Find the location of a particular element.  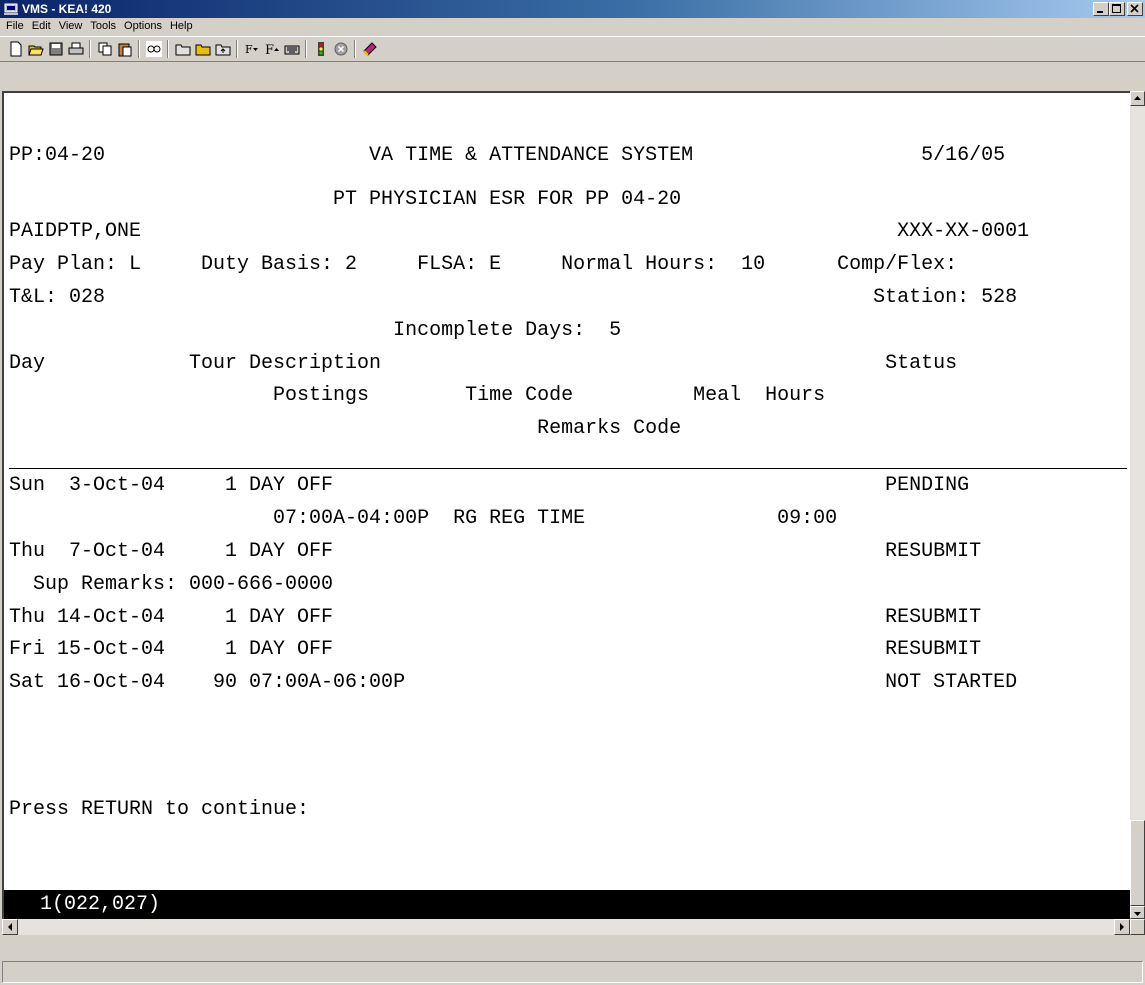

day-row: Sun 3-Oct-04 1 DAY OFF PENDING is located at coordinates (489, 485).